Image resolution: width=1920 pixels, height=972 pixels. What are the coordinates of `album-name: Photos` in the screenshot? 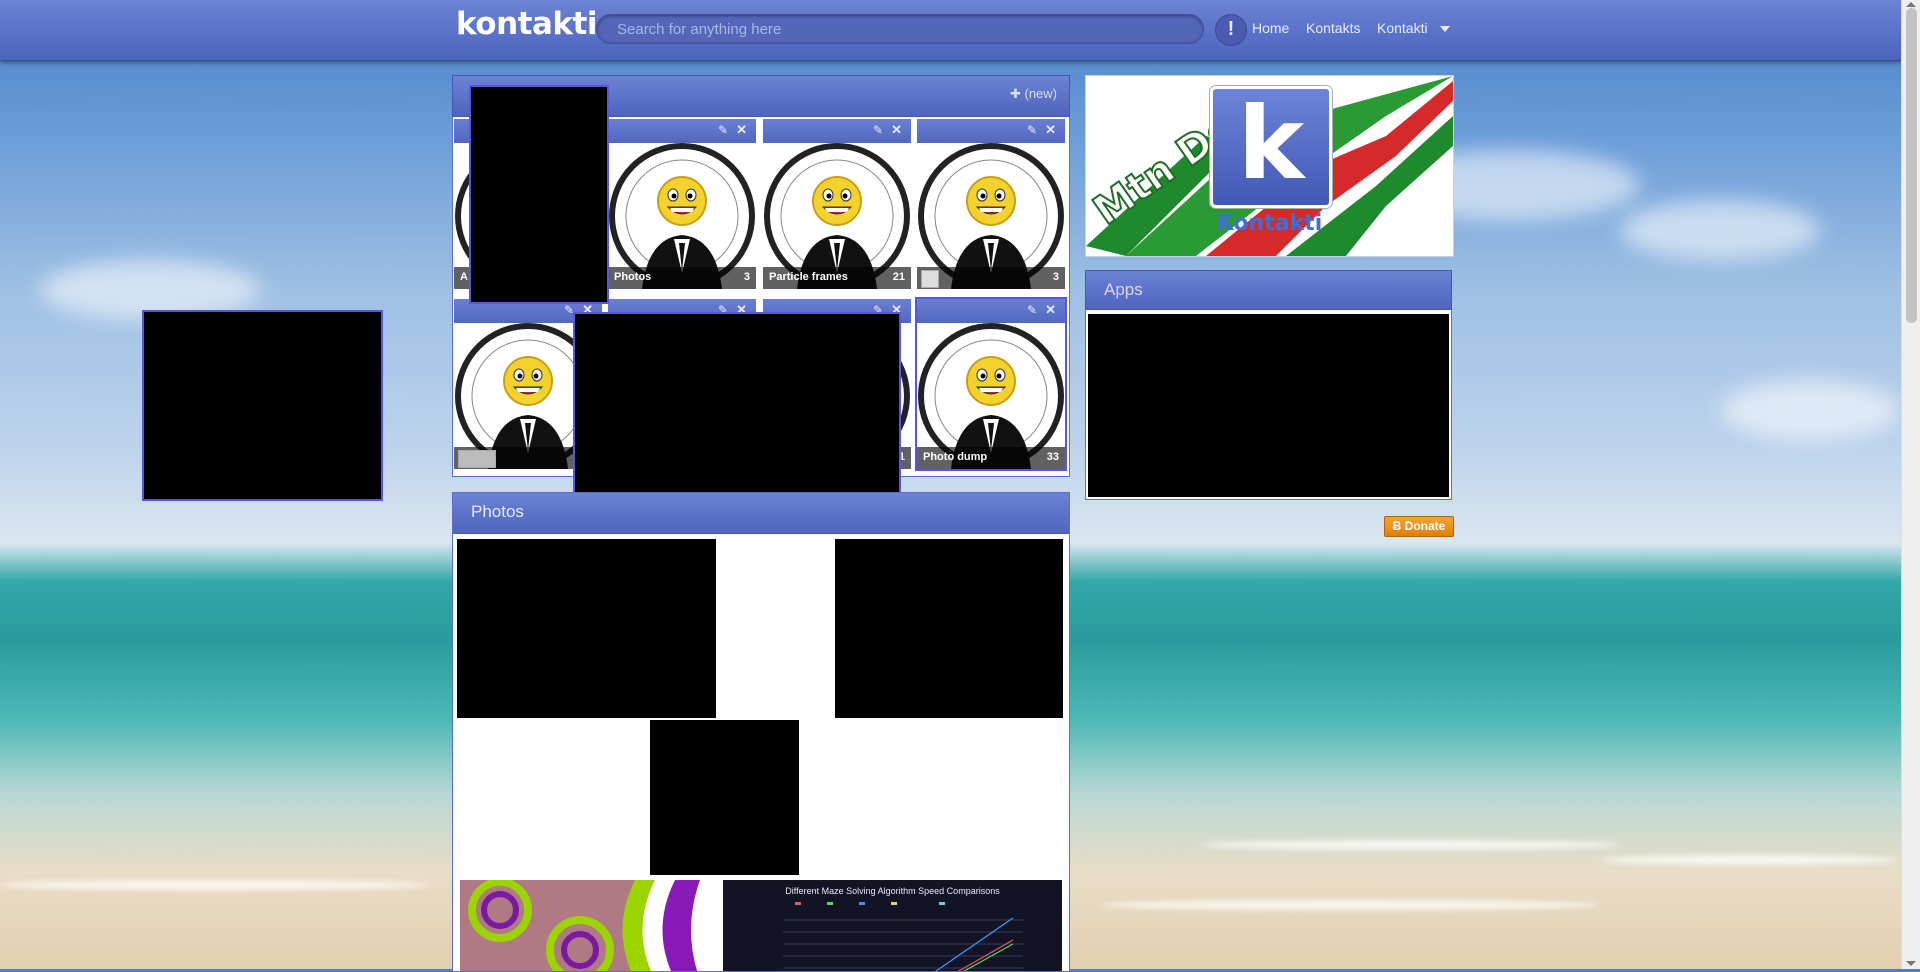 It's located at (633, 277).